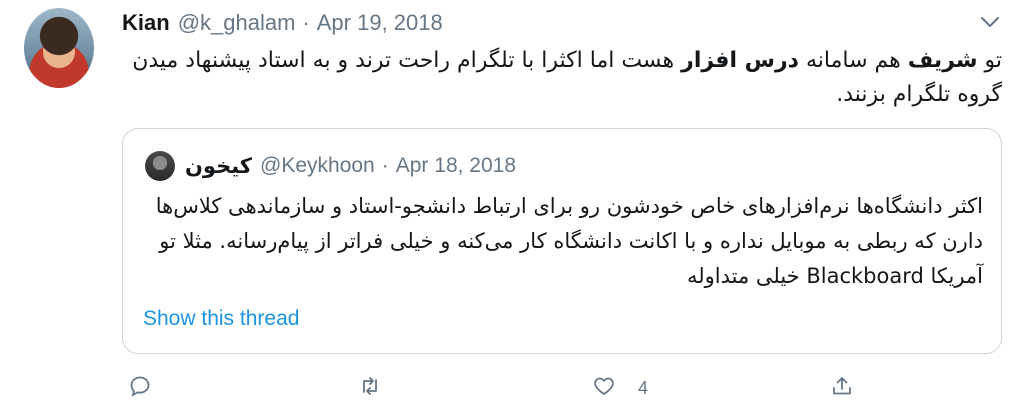 Image resolution: width=1024 pixels, height=414 pixels. Describe the element at coordinates (990, 22) in the screenshot. I see `chevron-down-icon` at that location.